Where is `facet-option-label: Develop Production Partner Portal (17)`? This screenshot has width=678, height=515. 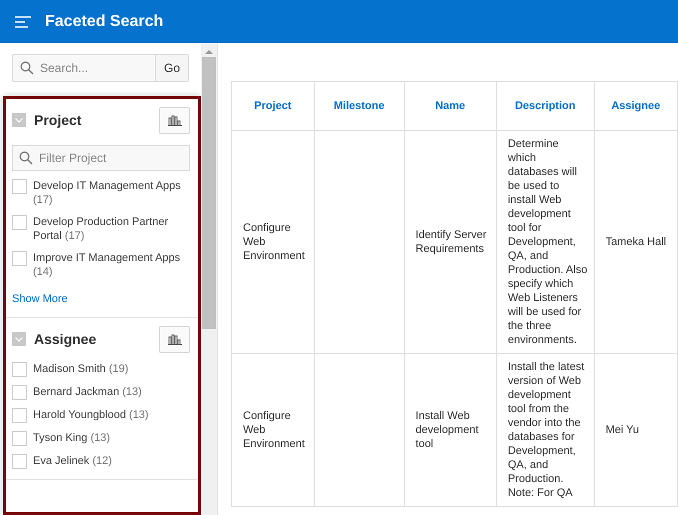 facet-option-label: Develop Production Partner Portal (17) is located at coordinates (108, 229).